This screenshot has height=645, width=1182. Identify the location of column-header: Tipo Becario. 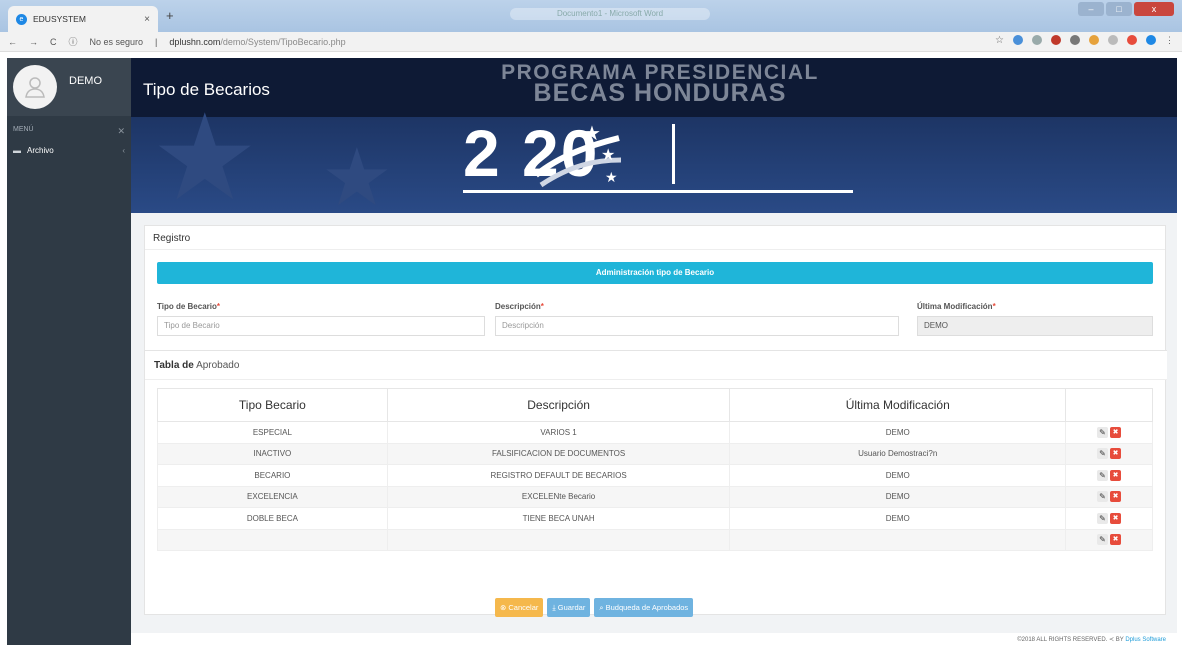
(272, 405).